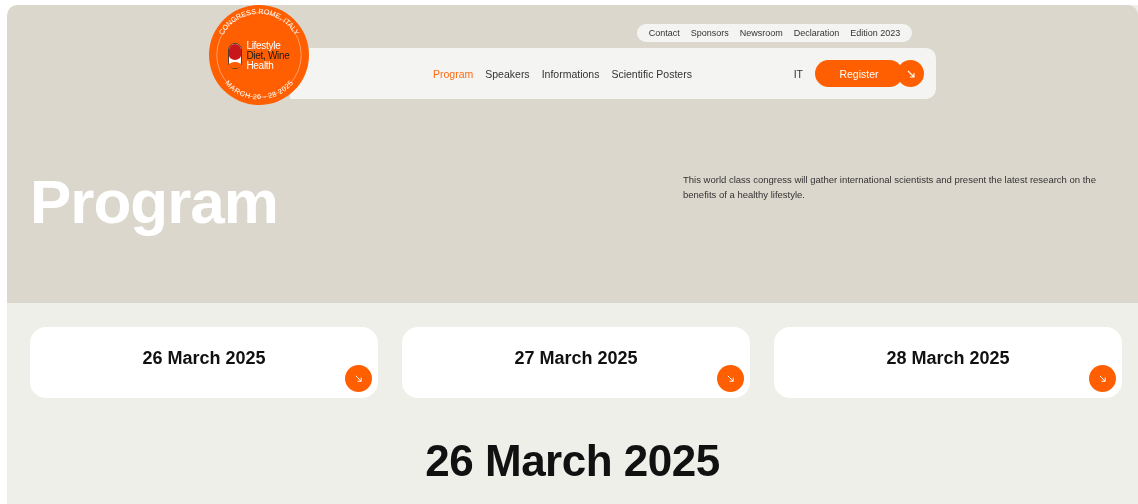 The width and height of the screenshot is (1138, 504). Describe the element at coordinates (948, 359) in the screenshot. I see `day-title: 28 March 2025` at that location.